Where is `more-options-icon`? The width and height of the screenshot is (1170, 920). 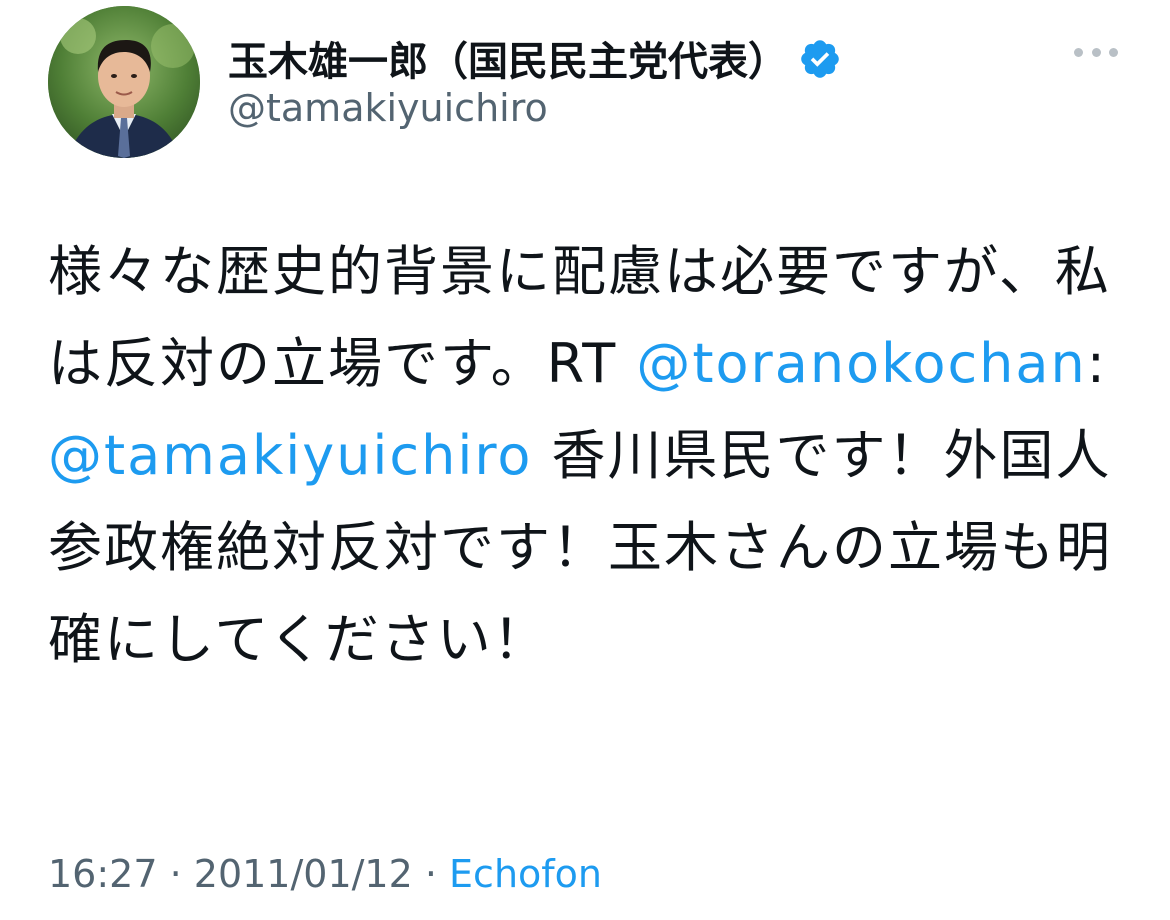
more-options-icon is located at coordinates (1096, 52).